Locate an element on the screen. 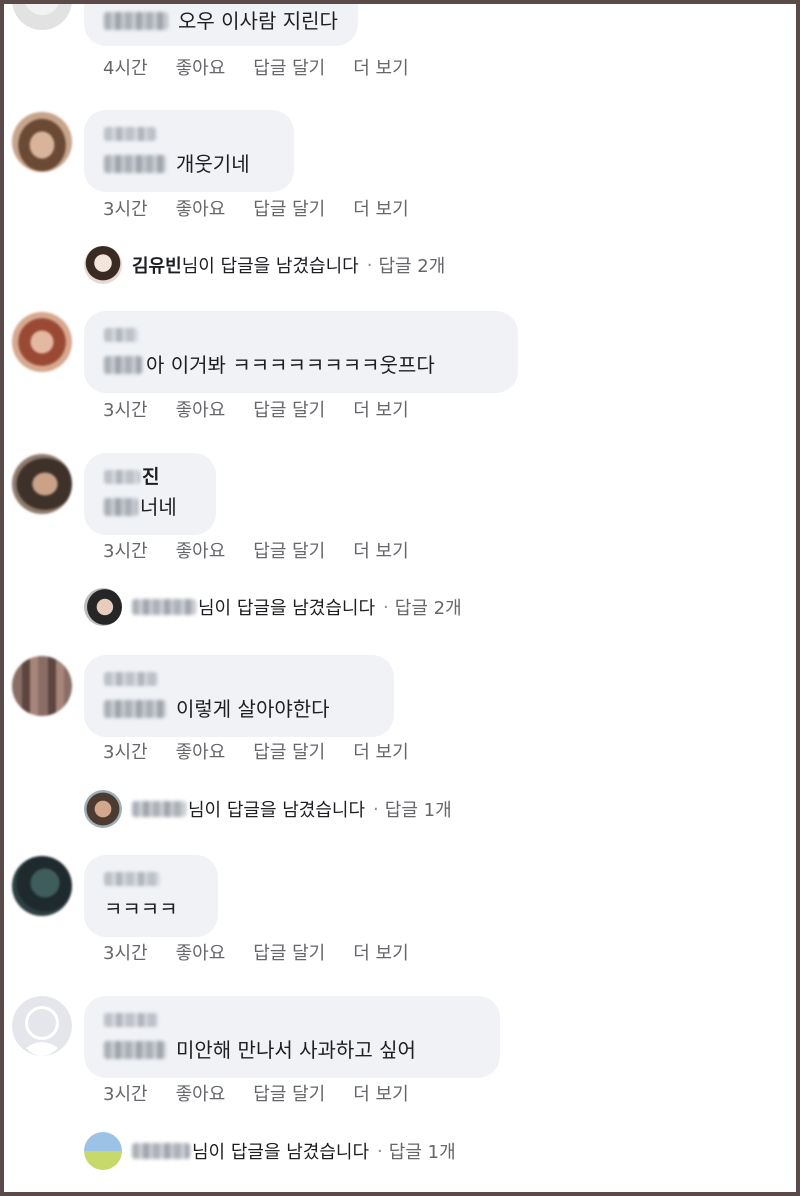  view-replies-link: 님이 답글을 남겼습니다 · 답글 2개 is located at coordinates (273, 607).